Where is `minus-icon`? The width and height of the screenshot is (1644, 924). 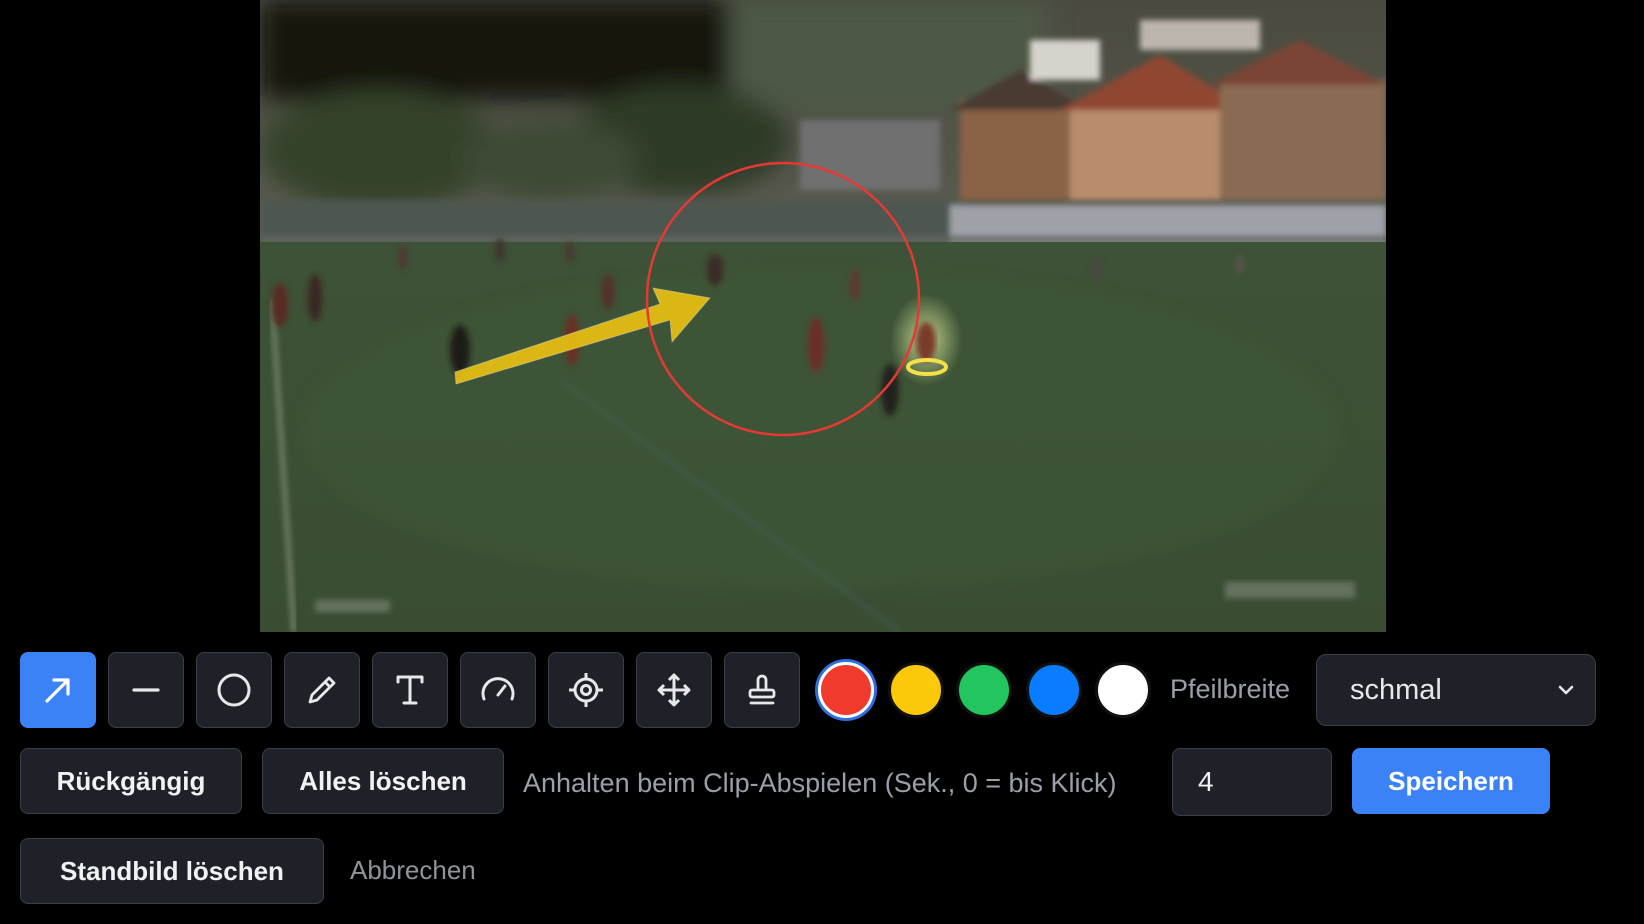
minus-icon is located at coordinates (146, 690).